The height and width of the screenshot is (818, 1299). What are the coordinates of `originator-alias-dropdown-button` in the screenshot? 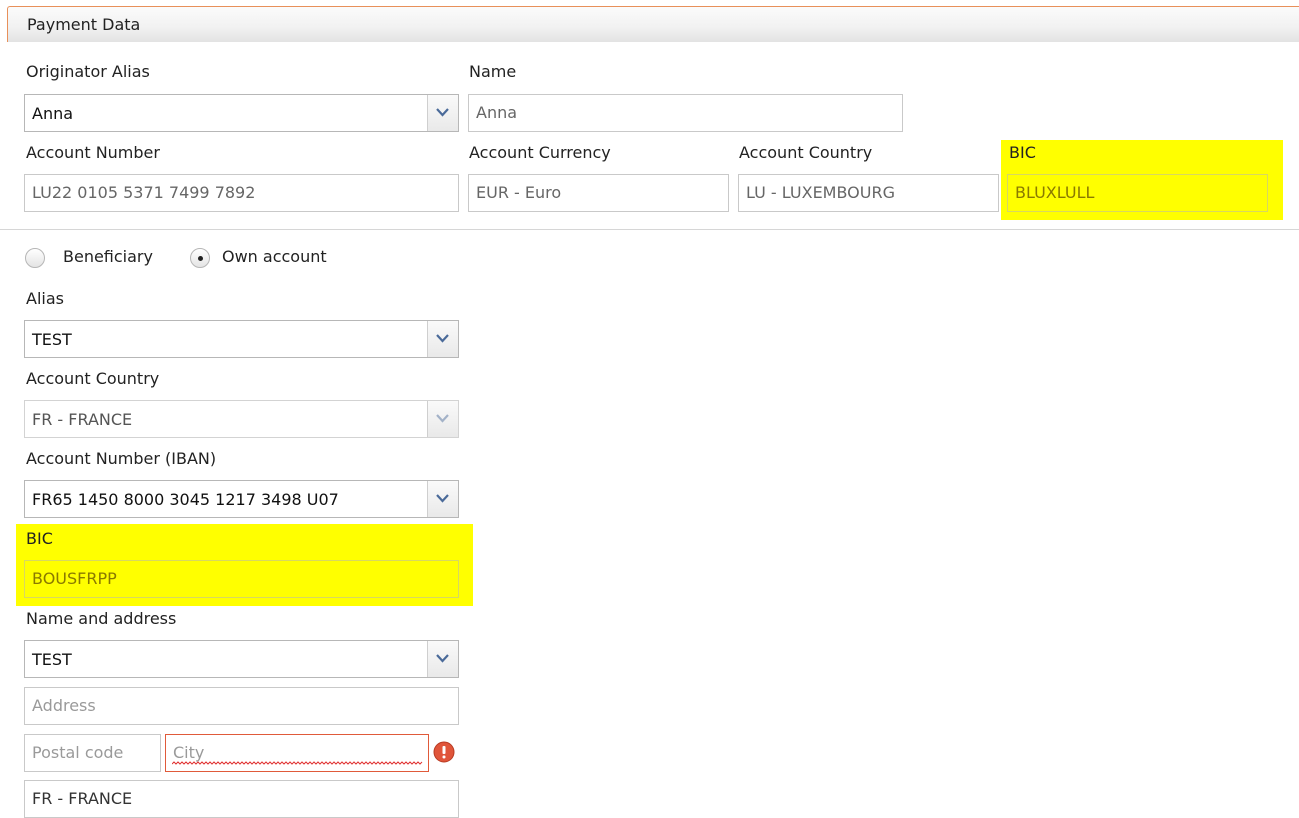 It's located at (442, 113).